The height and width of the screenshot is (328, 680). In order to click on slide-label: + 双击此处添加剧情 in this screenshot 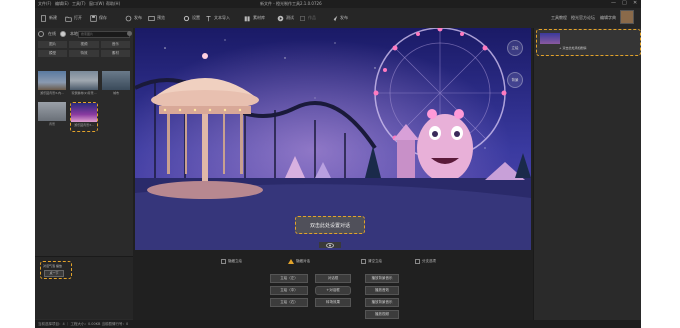, I will do `click(573, 48)`.